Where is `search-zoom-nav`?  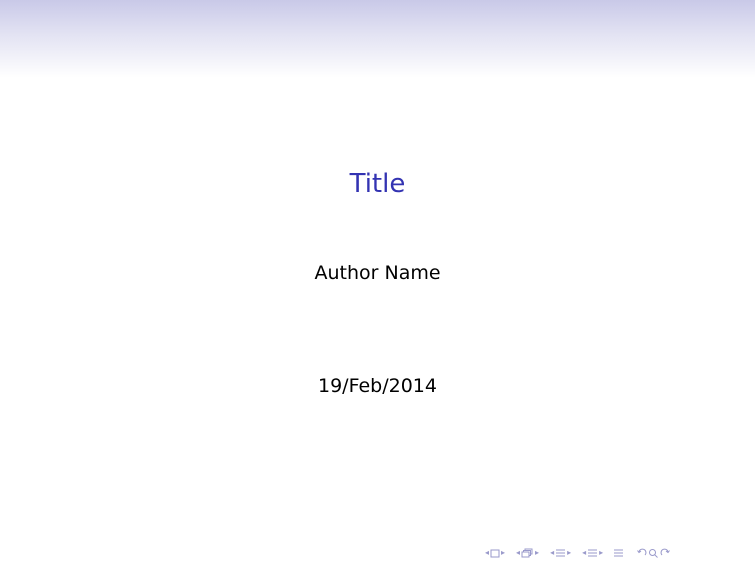
search-zoom-nav is located at coordinates (653, 553).